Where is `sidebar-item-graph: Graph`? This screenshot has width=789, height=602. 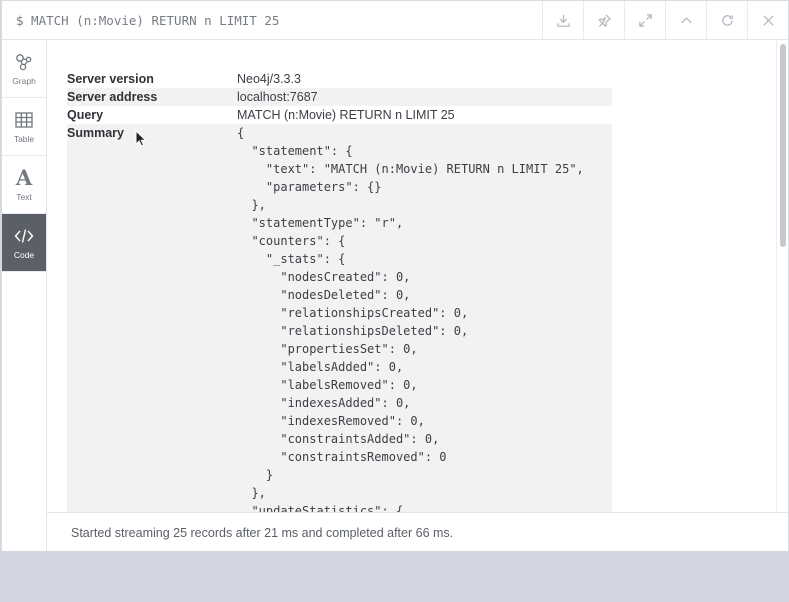
sidebar-item-graph: Graph is located at coordinates (24, 69).